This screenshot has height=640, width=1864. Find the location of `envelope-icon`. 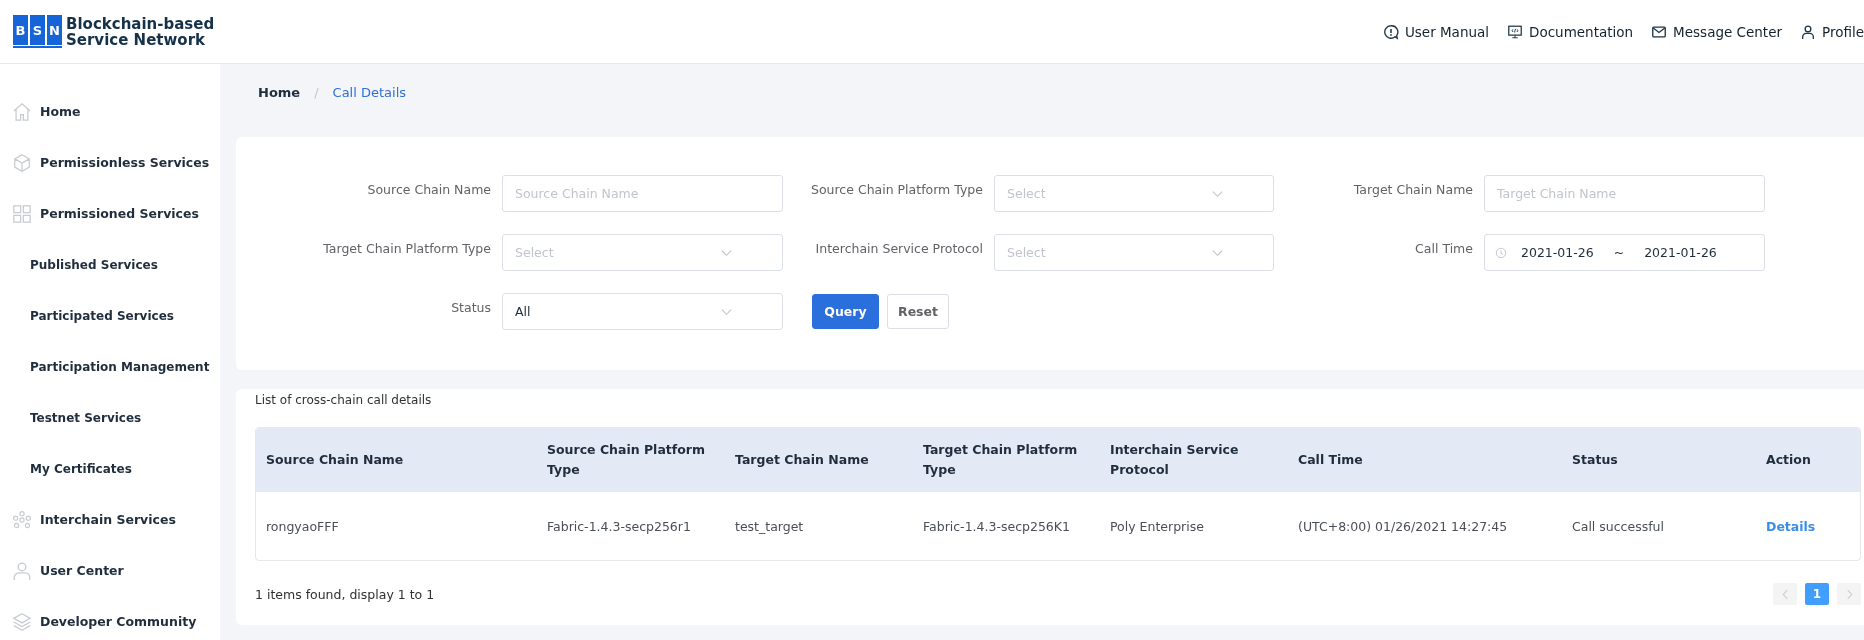

envelope-icon is located at coordinates (1659, 31).